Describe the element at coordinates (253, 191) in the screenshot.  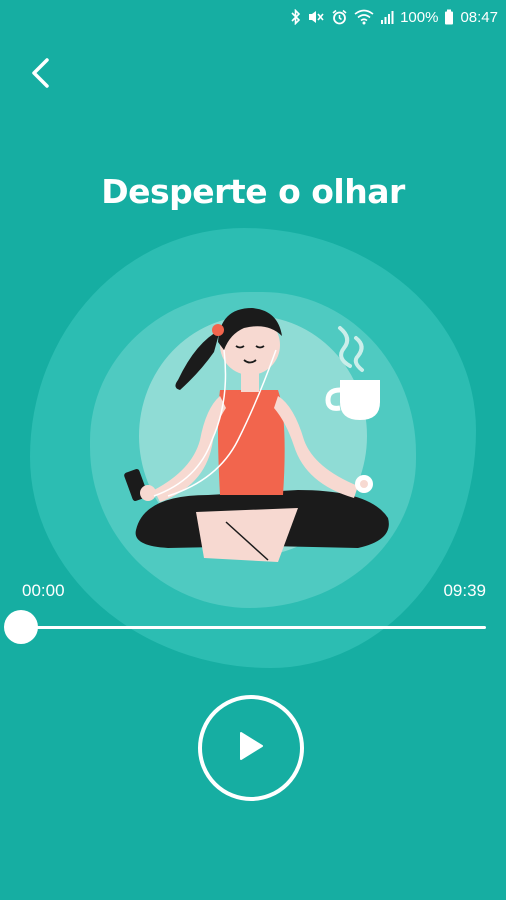
I see `page-title: Desperte o olhar` at that location.